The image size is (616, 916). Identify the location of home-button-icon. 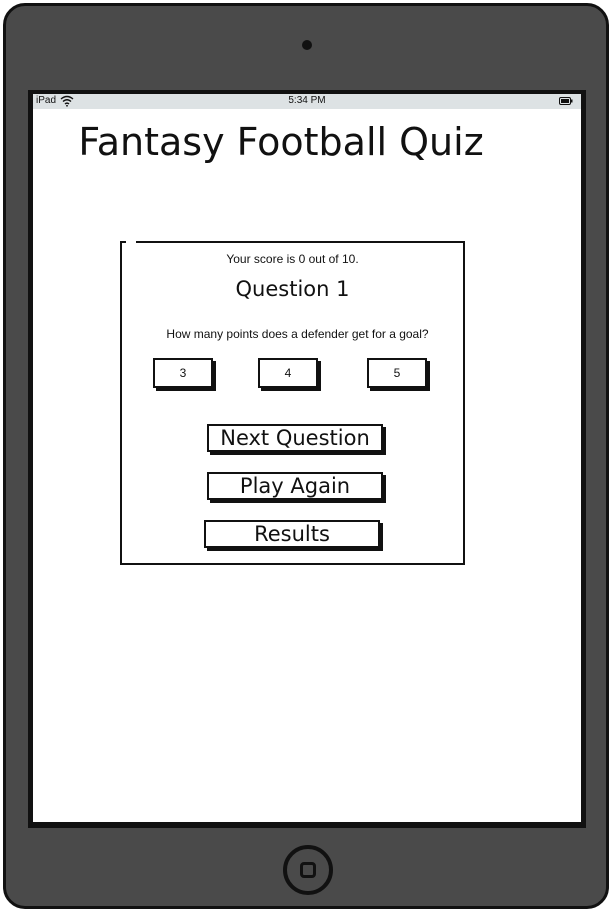
(308, 870).